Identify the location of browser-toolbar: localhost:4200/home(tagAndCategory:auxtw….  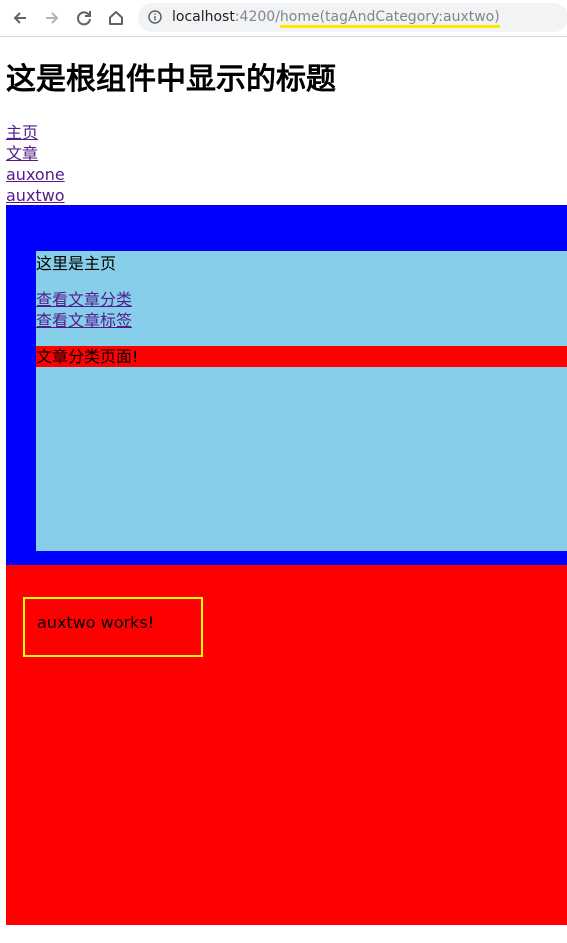
(283, 18).